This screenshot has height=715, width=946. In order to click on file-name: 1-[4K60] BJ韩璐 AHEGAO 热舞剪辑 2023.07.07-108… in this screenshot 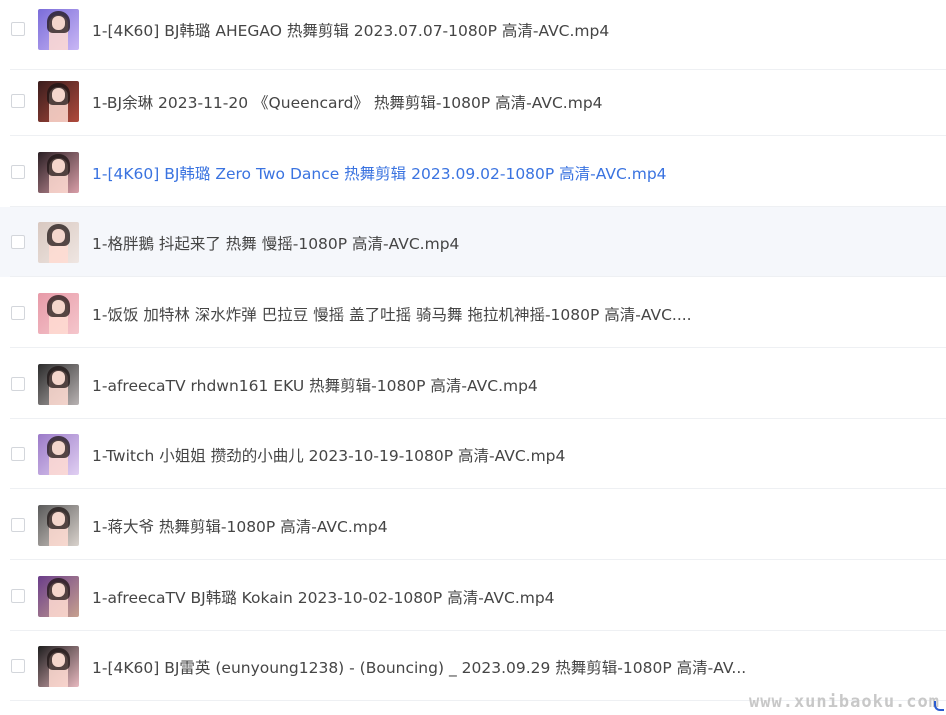, I will do `click(350, 30)`.